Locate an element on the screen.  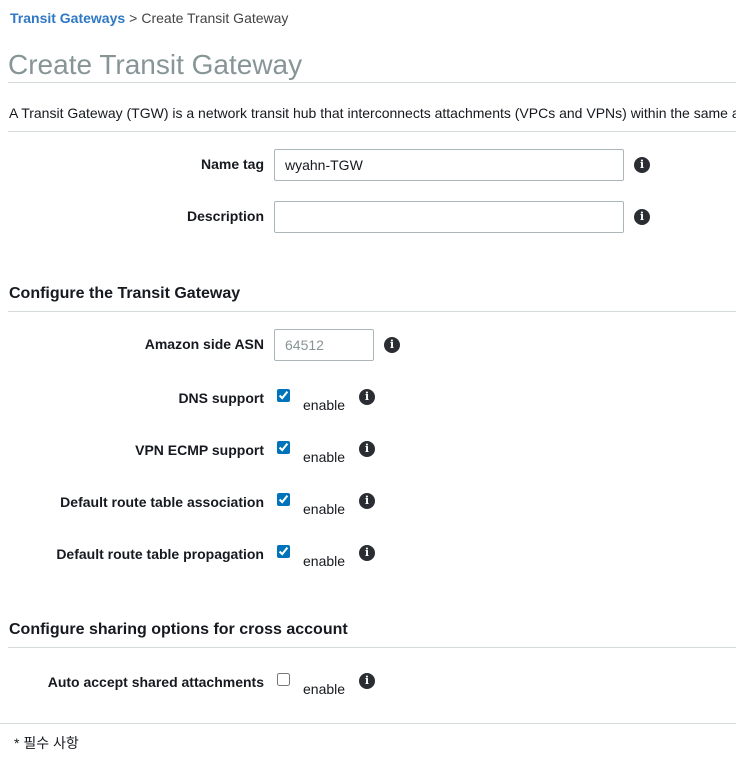
vpn-ecmp-checkbox is located at coordinates (283, 447).